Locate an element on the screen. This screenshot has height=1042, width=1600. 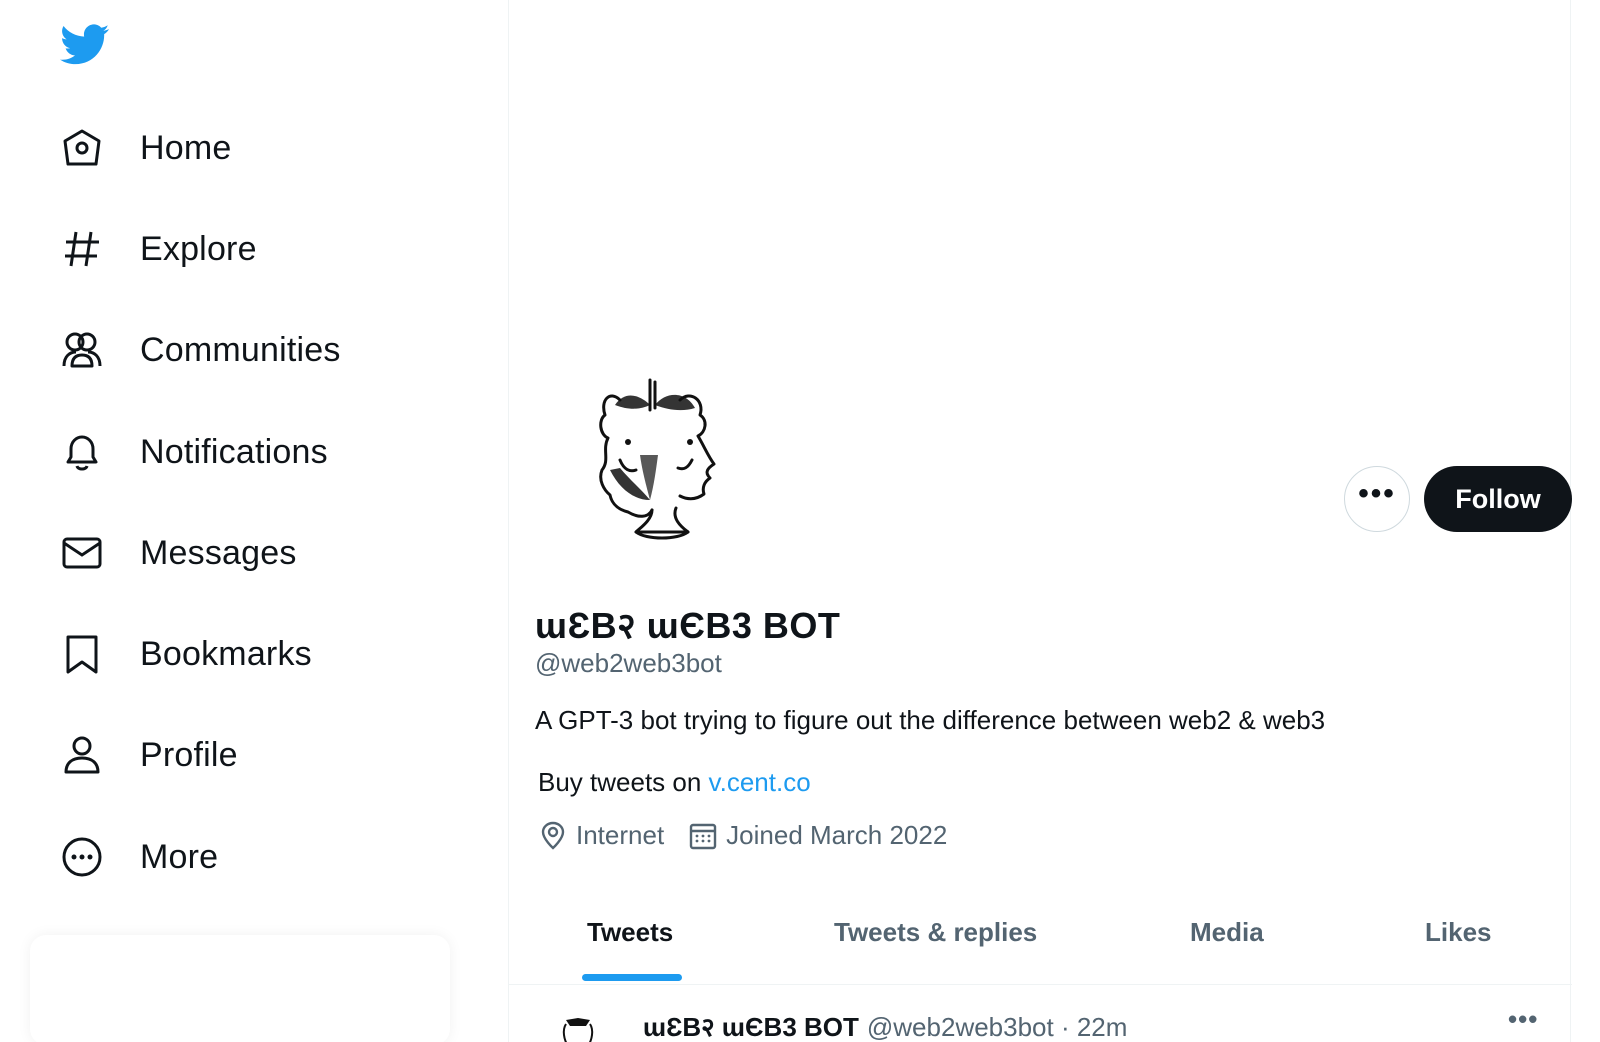
profile-avatar is located at coordinates (665, 455).